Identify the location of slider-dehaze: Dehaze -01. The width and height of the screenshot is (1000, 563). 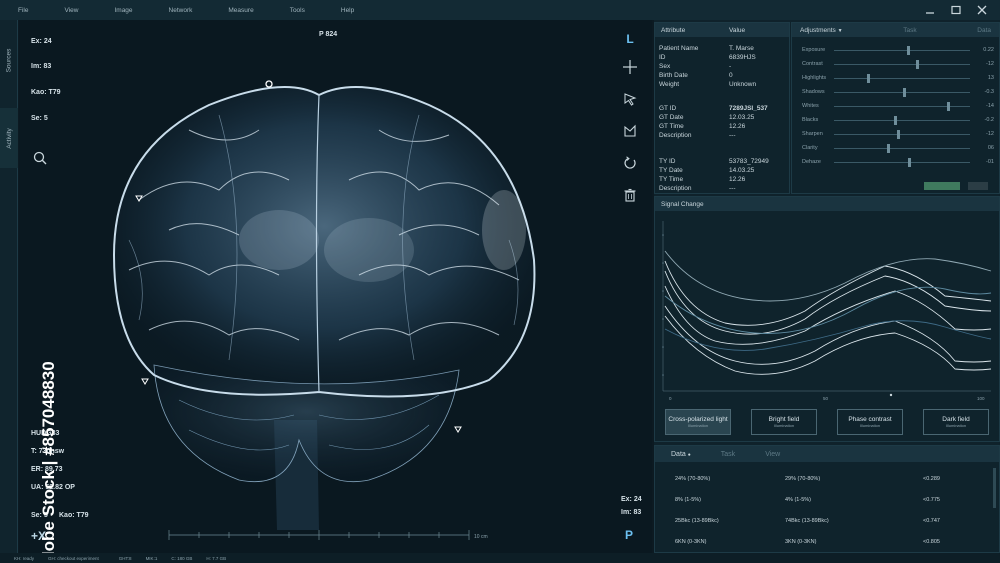
(900, 162).